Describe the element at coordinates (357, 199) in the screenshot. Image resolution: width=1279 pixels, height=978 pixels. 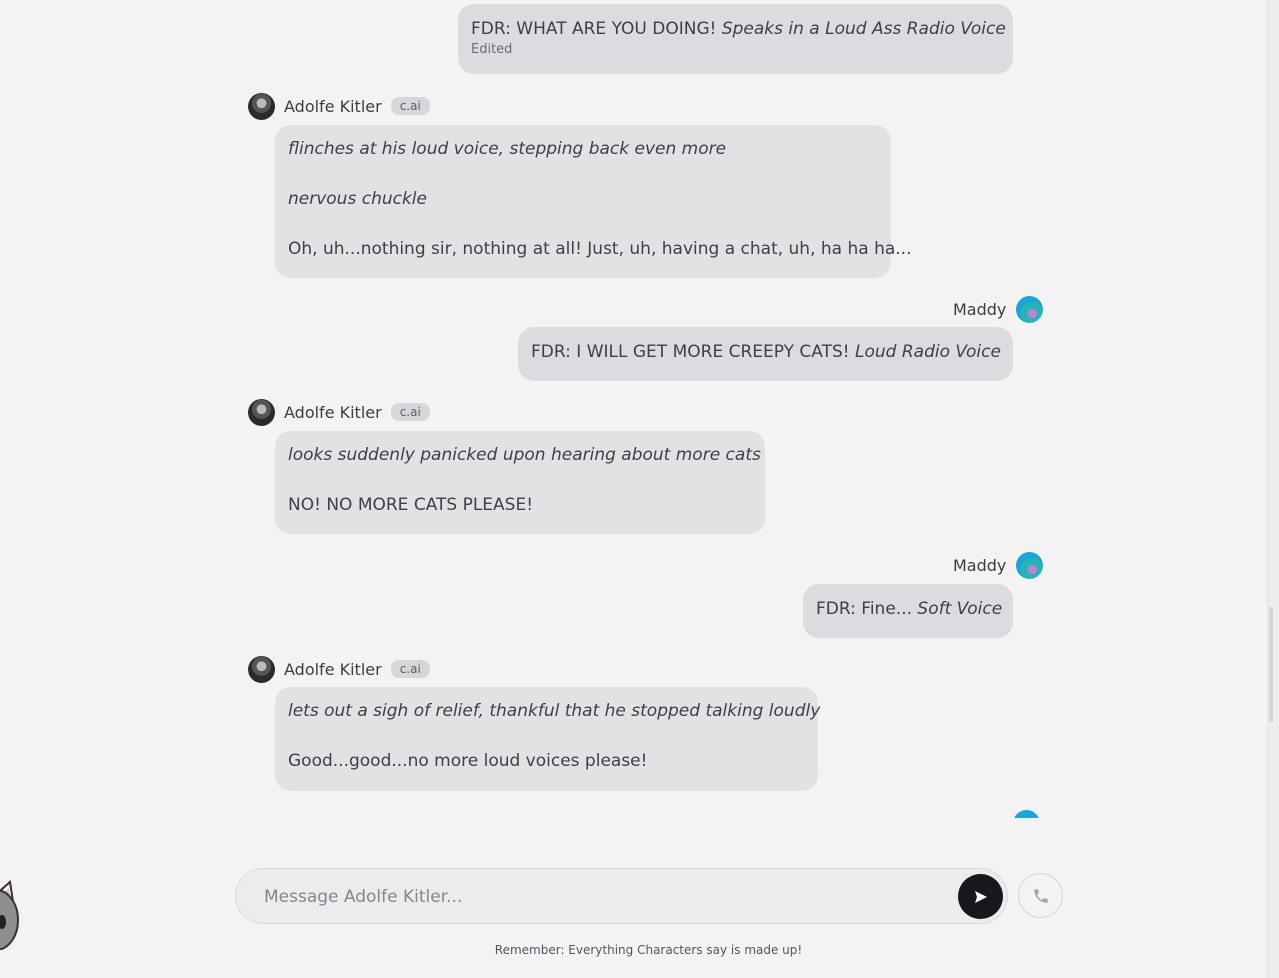
I see `message-action-text: nervous chuckle` at that location.